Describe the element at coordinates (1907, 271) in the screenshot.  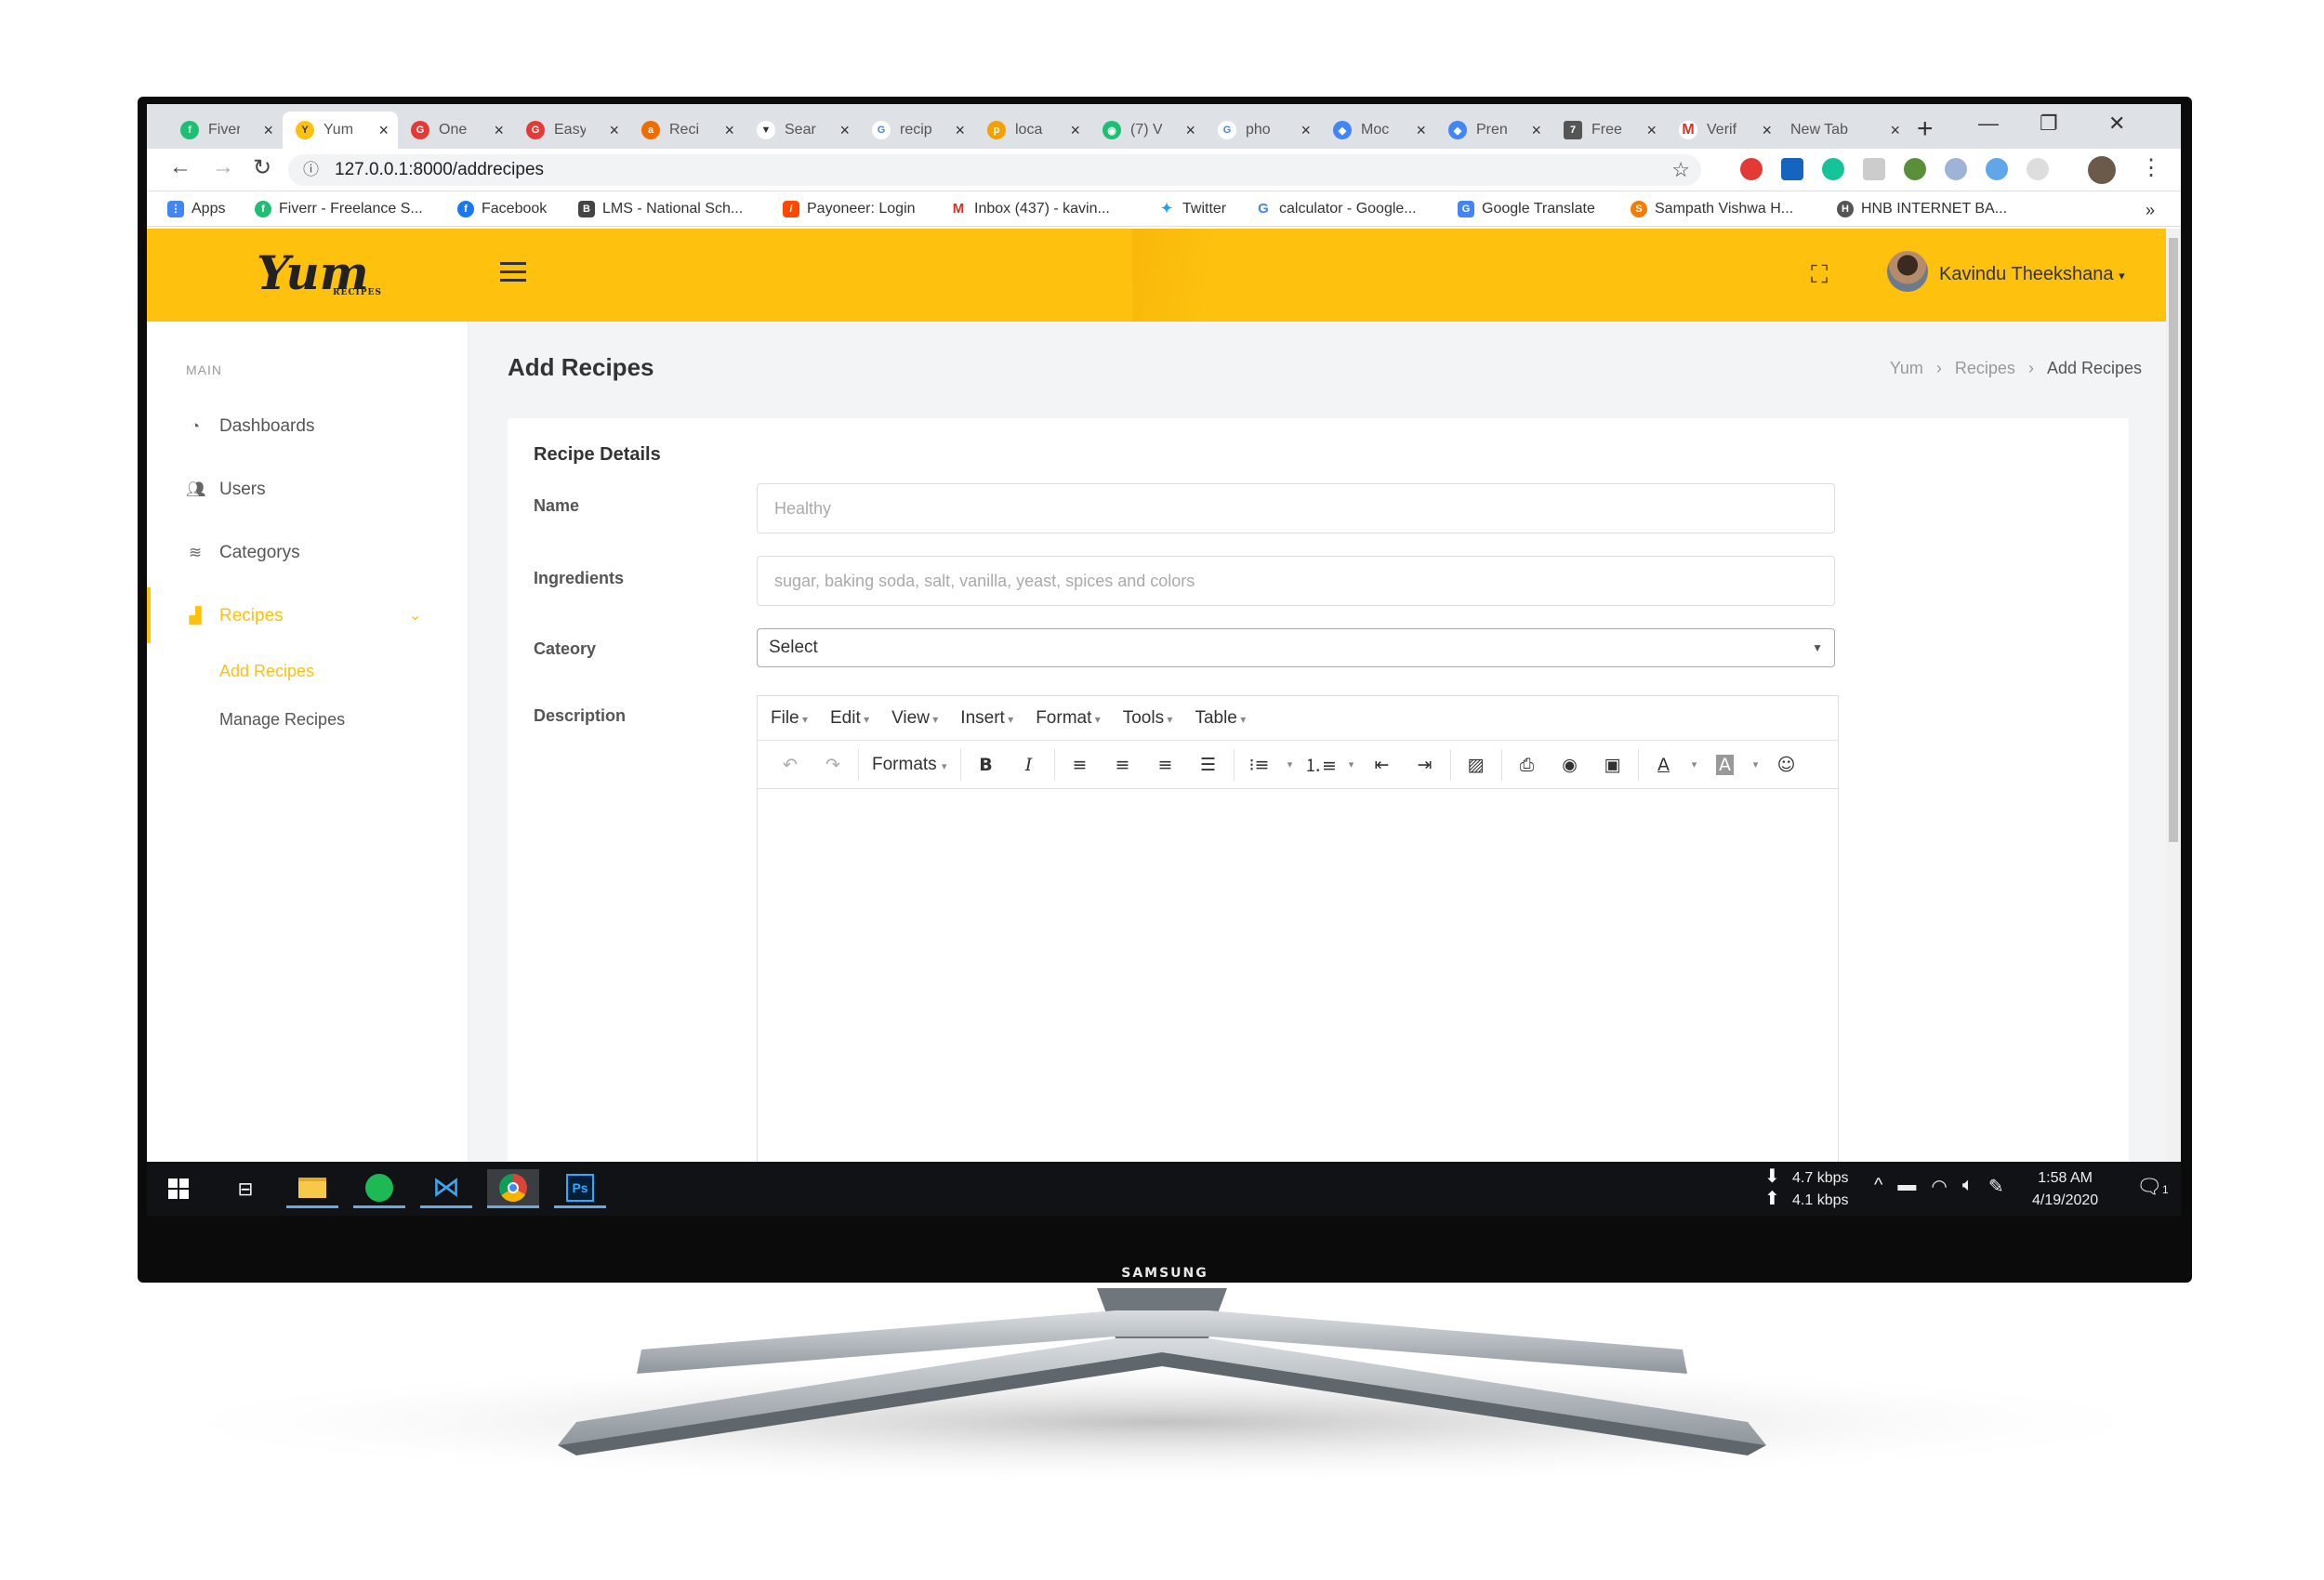
I see `user-avatar` at that location.